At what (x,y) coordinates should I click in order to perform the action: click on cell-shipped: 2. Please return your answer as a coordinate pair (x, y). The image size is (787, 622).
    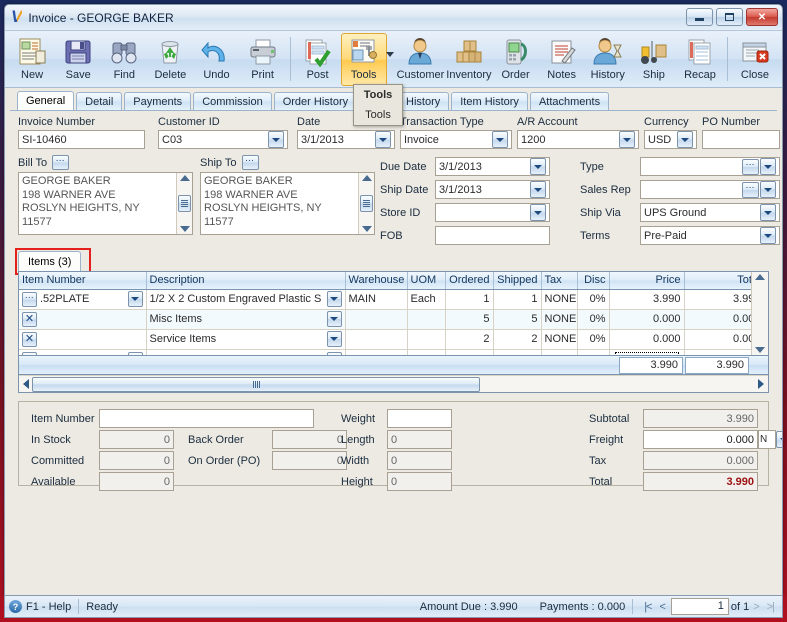
    Looking at the image, I should click on (517, 339).